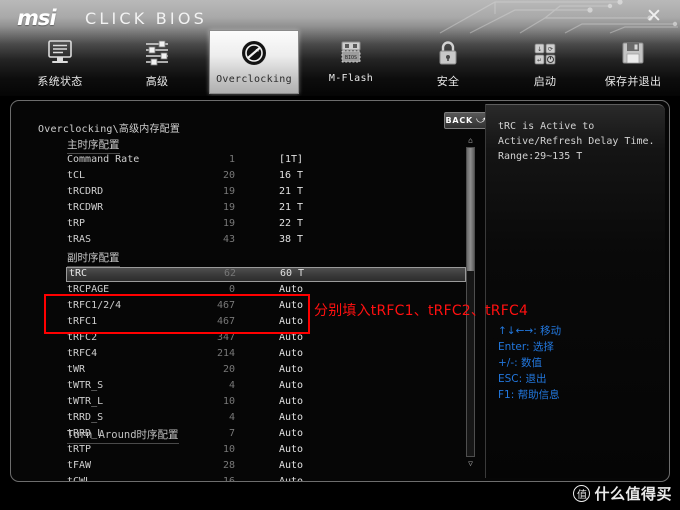  Describe the element at coordinates (261, 177) in the screenshot. I see `table-row: tCL 20 16 T` at that location.